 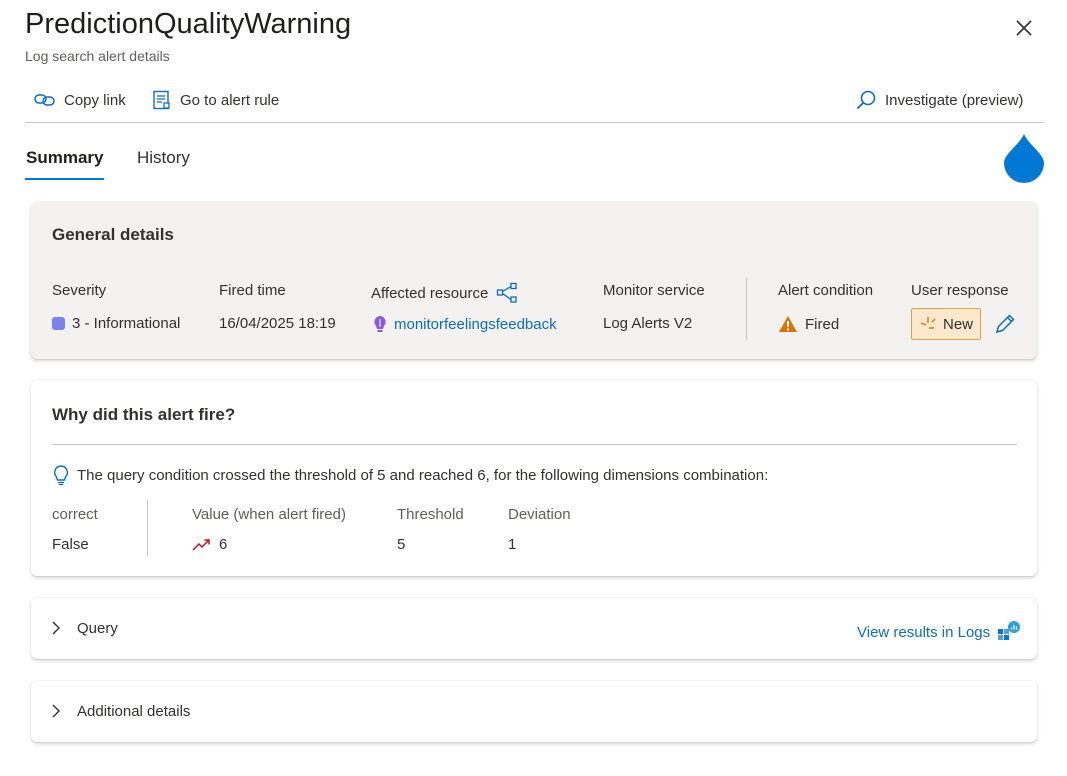 I want to click on investigate-button: Investigate (preview), so click(x=939, y=100).